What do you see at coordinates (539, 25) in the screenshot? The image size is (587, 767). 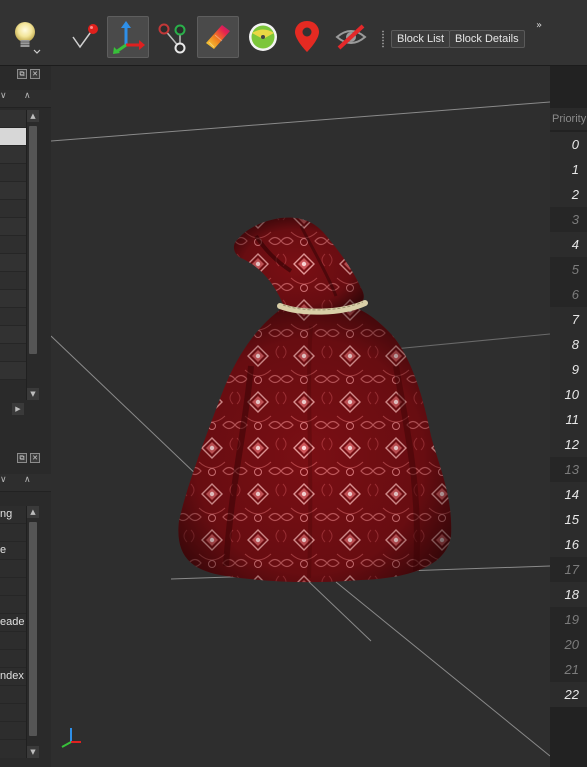 I see `toolbar-overflow-chevron-icon: »` at bounding box center [539, 25].